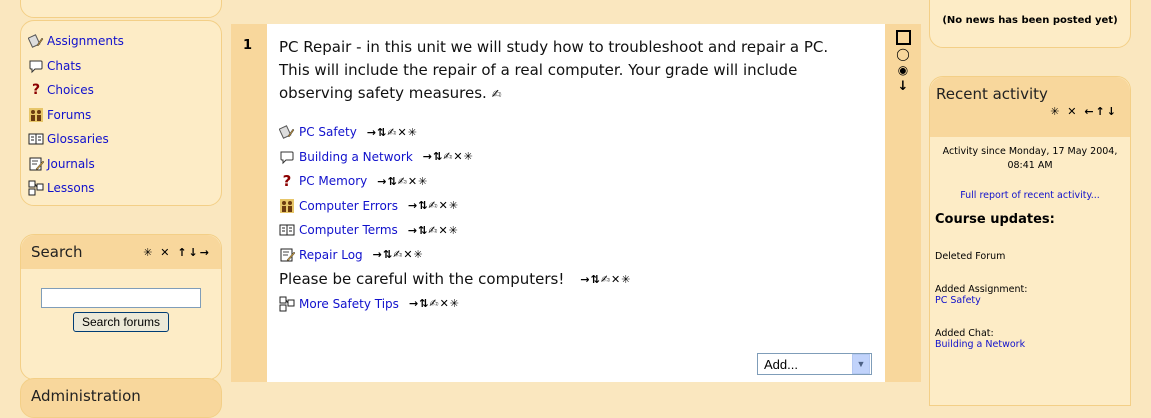 The height and width of the screenshot is (418, 1151). What do you see at coordinates (992, 94) in the screenshot?
I see `block-title: Recent activity` at bounding box center [992, 94].